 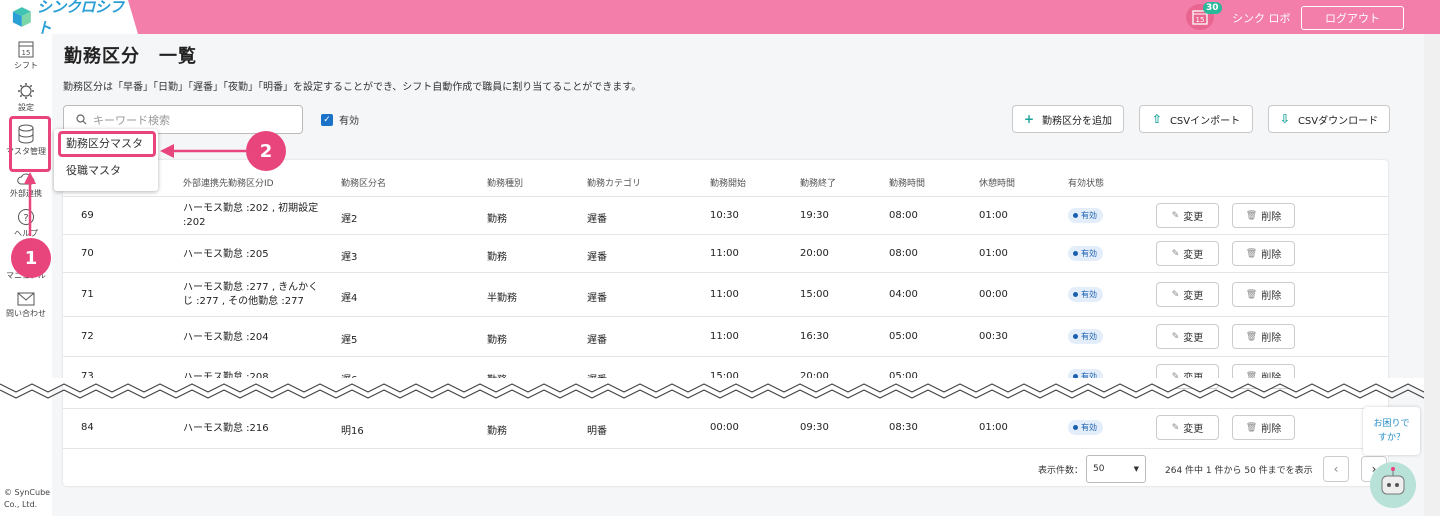 I want to click on robot-assistant-icon, so click(x=1393, y=485).